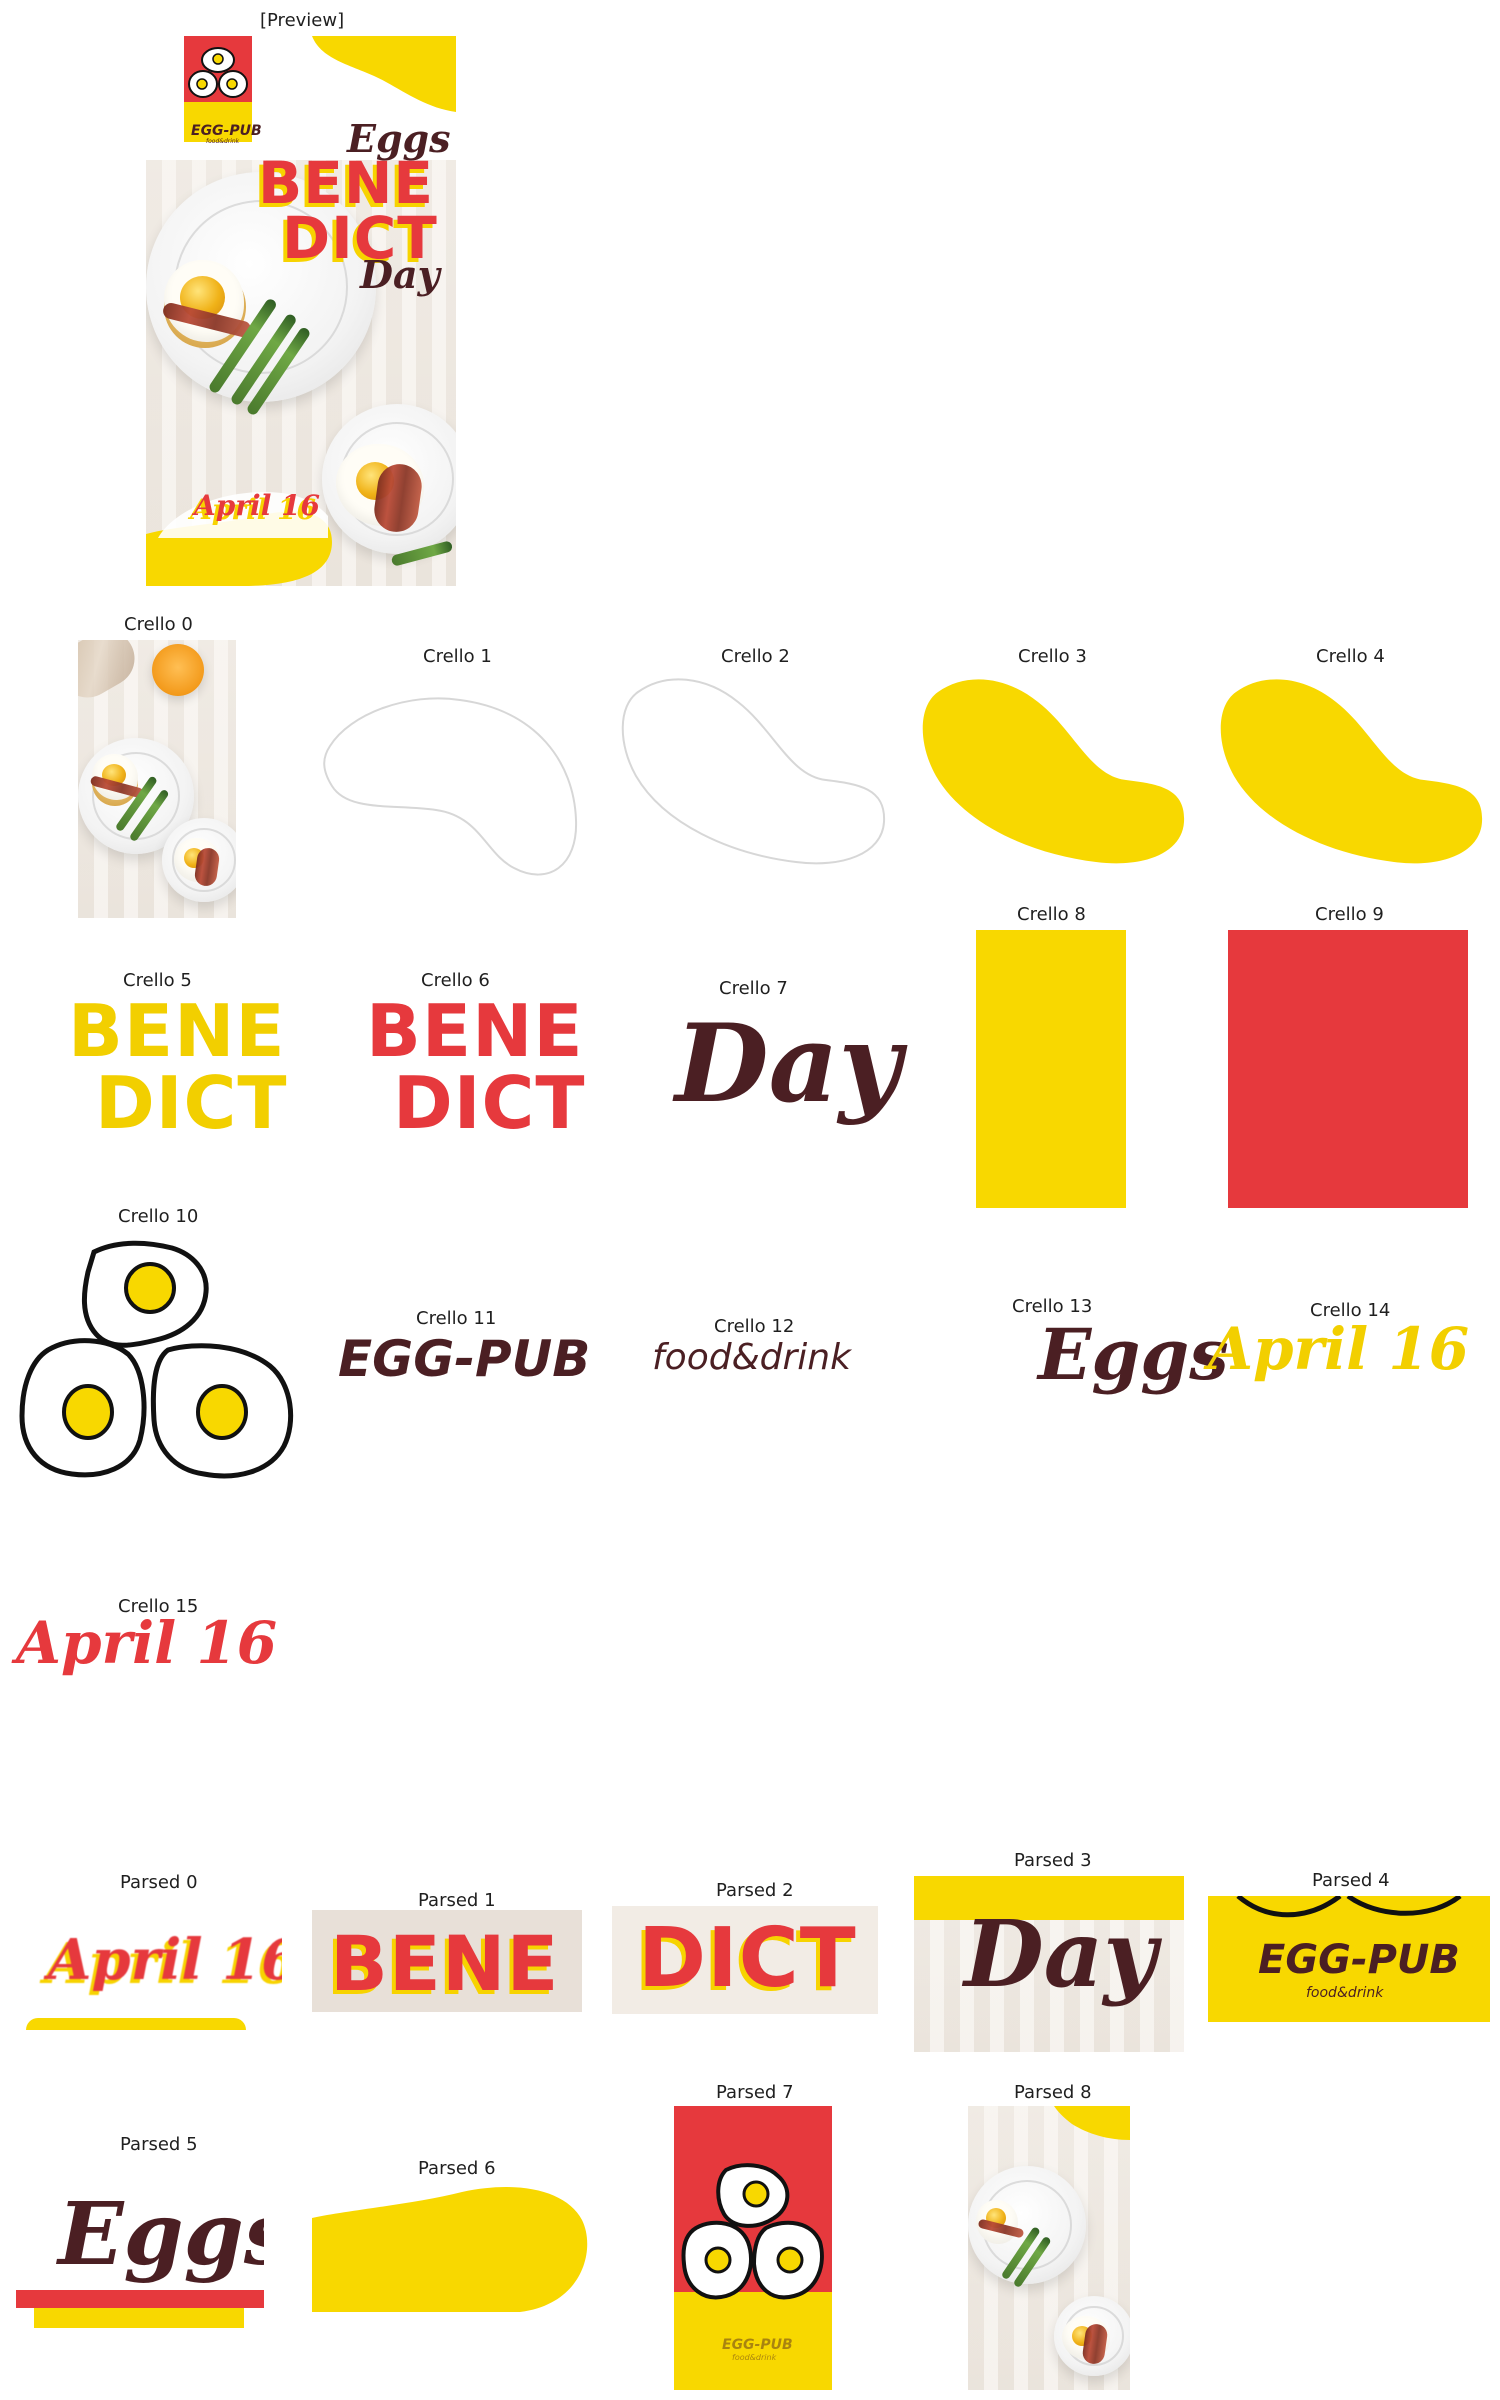 Image resolution: width=1500 pixels, height=2400 pixels. I want to click on crello-9-red-rectangle, so click(1348, 1069).